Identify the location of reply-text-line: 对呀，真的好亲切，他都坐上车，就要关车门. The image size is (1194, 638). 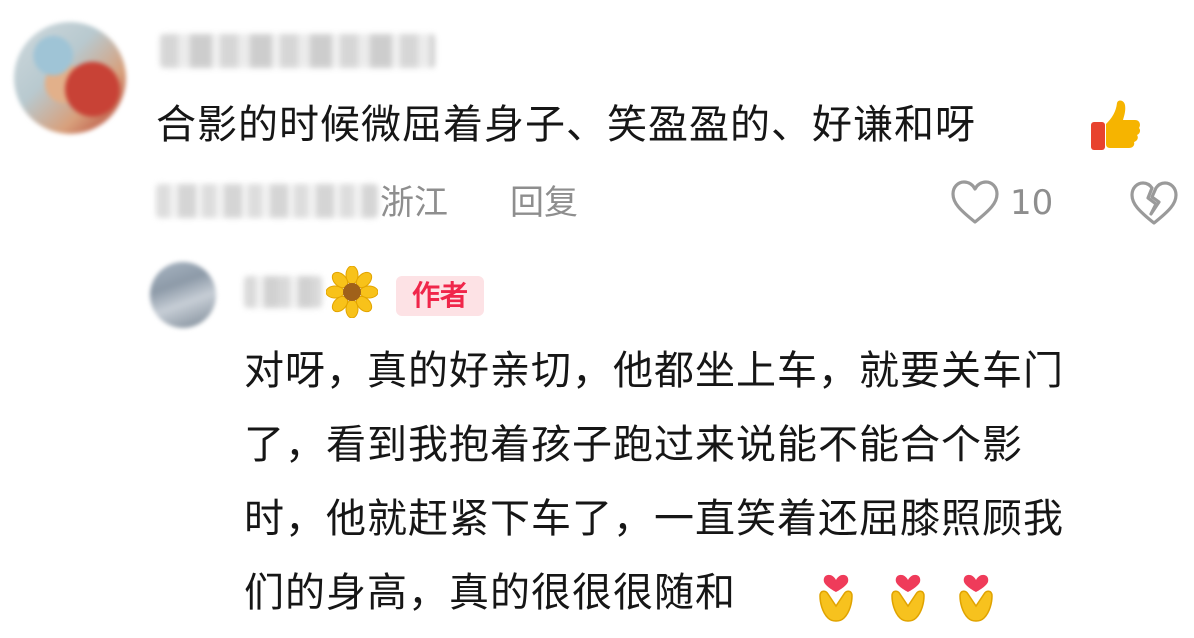
(654, 371).